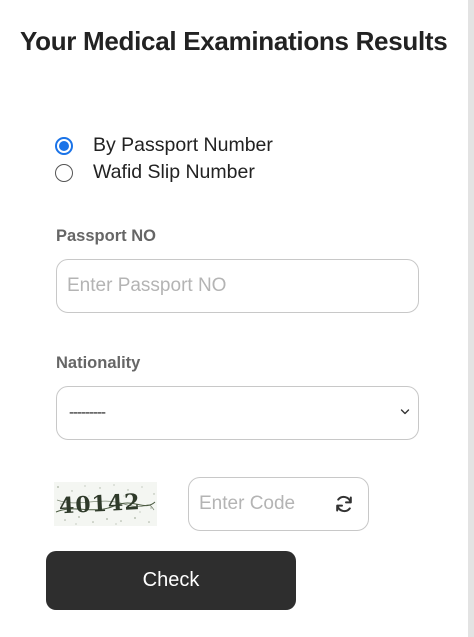 Image resolution: width=474 pixels, height=637 pixels. I want to click on radio-label-by-passport: By Passport Number, so click(183, 145).